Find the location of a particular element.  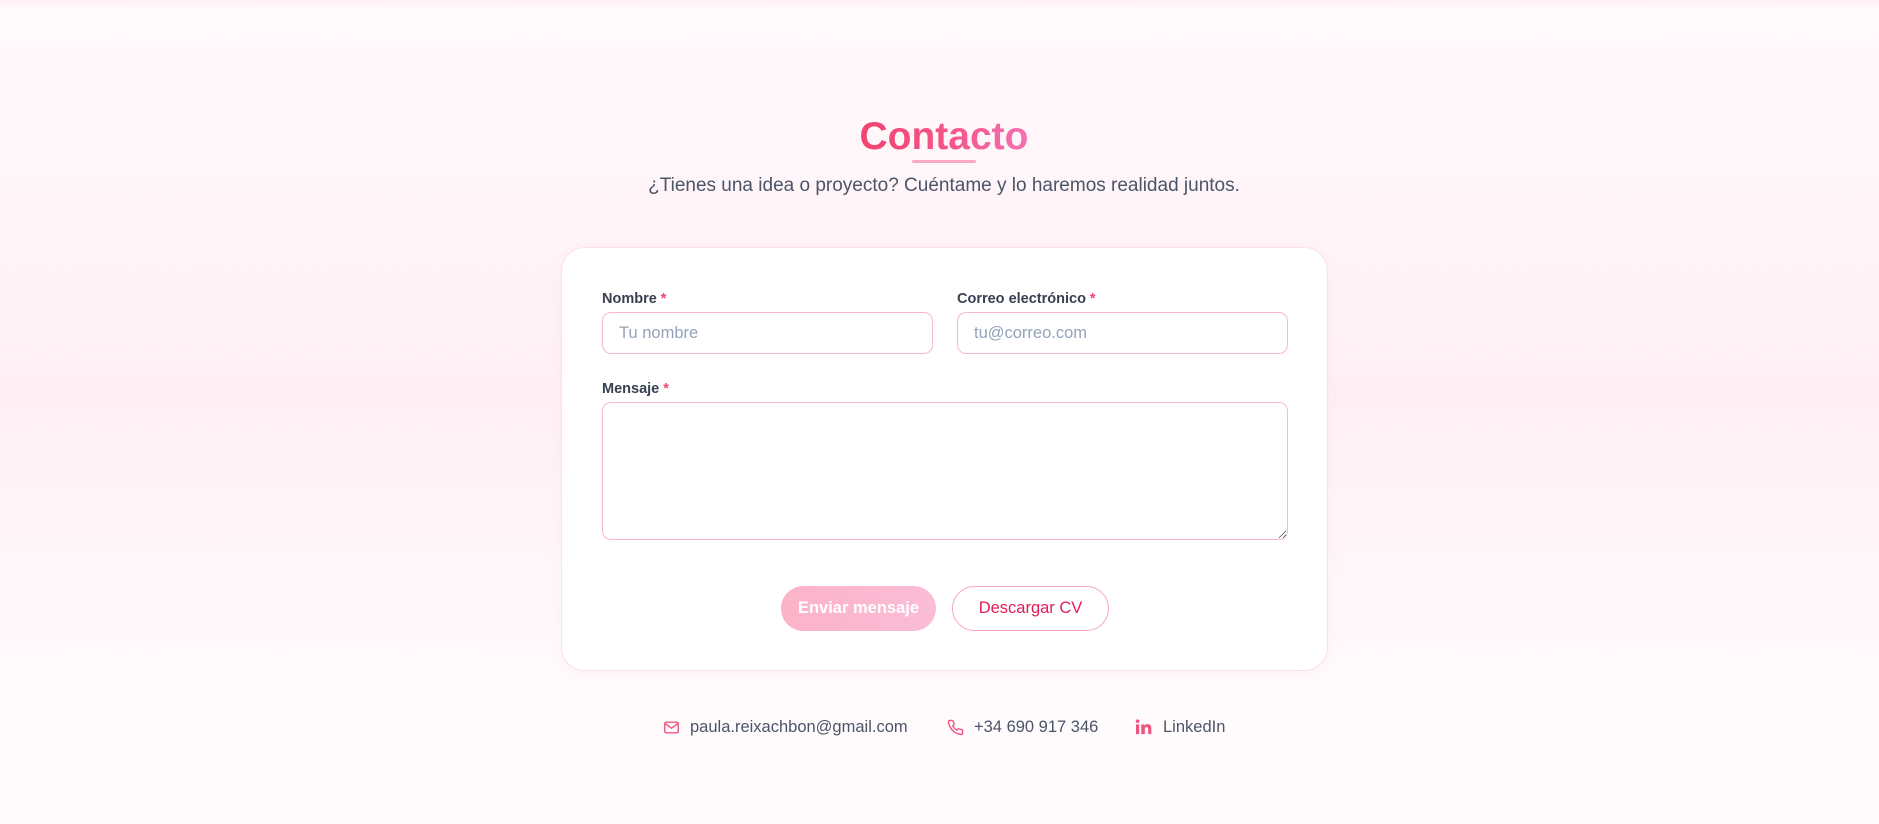

page-title-text: Contacto is located at coordinates (944, 136).